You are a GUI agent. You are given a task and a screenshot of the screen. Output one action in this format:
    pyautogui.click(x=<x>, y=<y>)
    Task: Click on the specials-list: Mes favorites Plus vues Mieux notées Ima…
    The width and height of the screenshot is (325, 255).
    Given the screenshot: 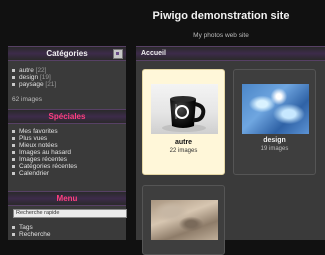 What is the action you would take?
    pyautogui.click(x=44, y=152)
    